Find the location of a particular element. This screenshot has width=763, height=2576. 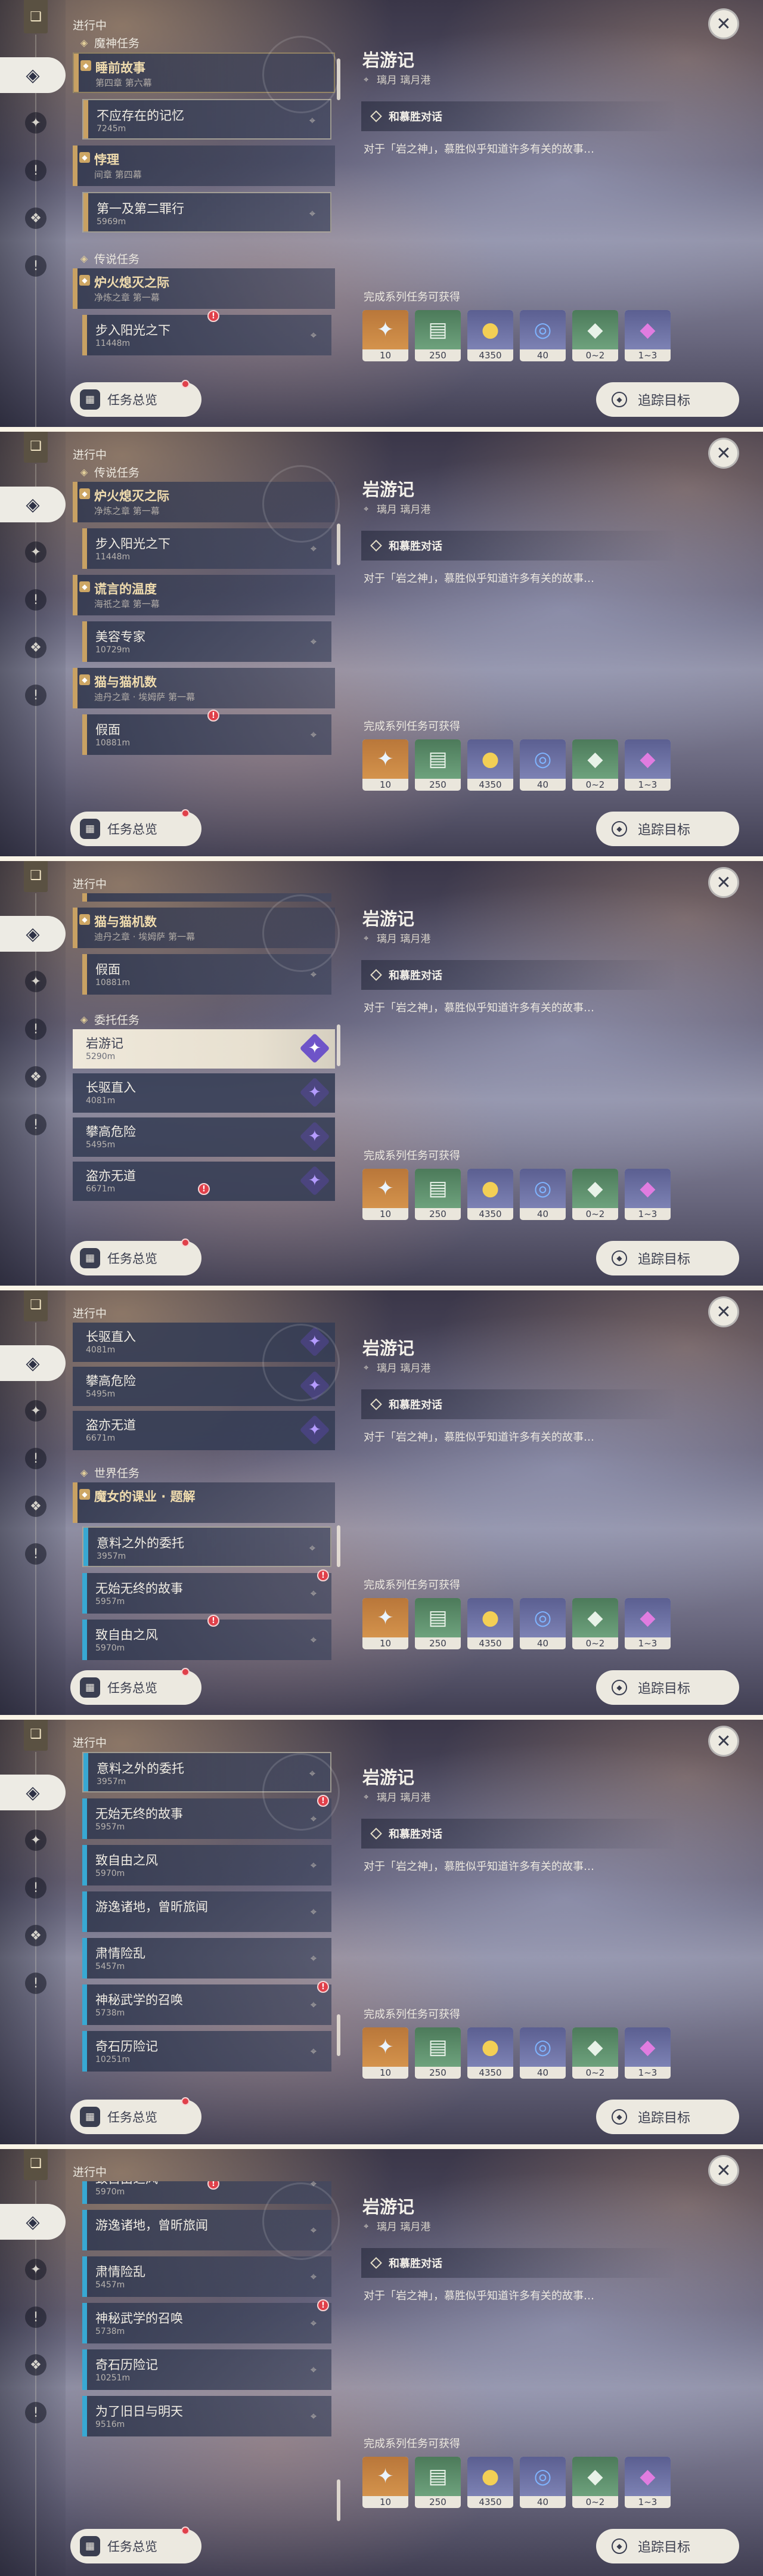

quest-step: 肃情险乱 5457m ⌖ is located at coordinates (206, 1959).